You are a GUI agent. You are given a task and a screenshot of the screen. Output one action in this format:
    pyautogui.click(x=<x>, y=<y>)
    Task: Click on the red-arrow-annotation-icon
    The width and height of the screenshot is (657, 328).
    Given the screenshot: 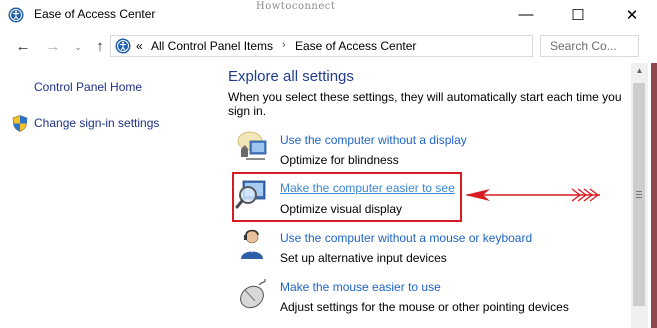 What is the action you would take?
    pyautogui.click(x=532, y=195)
    